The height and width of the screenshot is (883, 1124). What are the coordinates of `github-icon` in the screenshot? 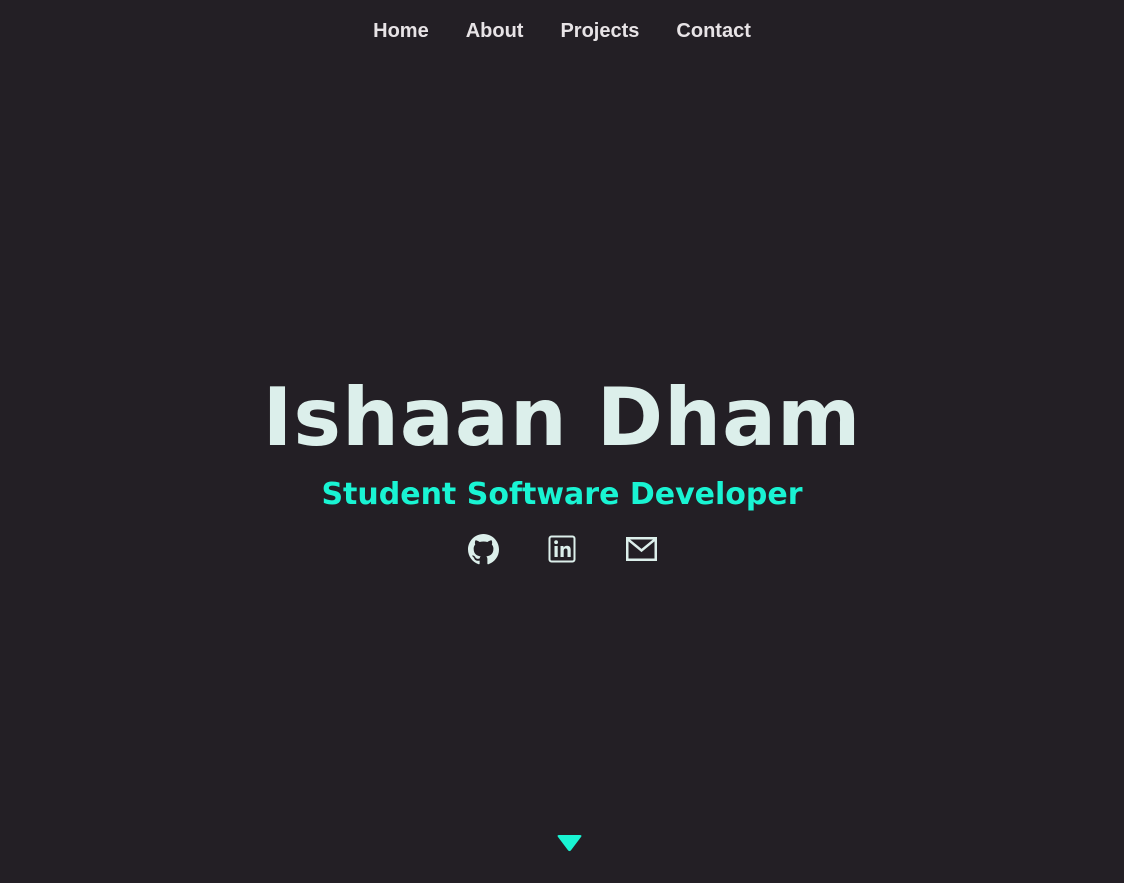 It's located at (483, 548).